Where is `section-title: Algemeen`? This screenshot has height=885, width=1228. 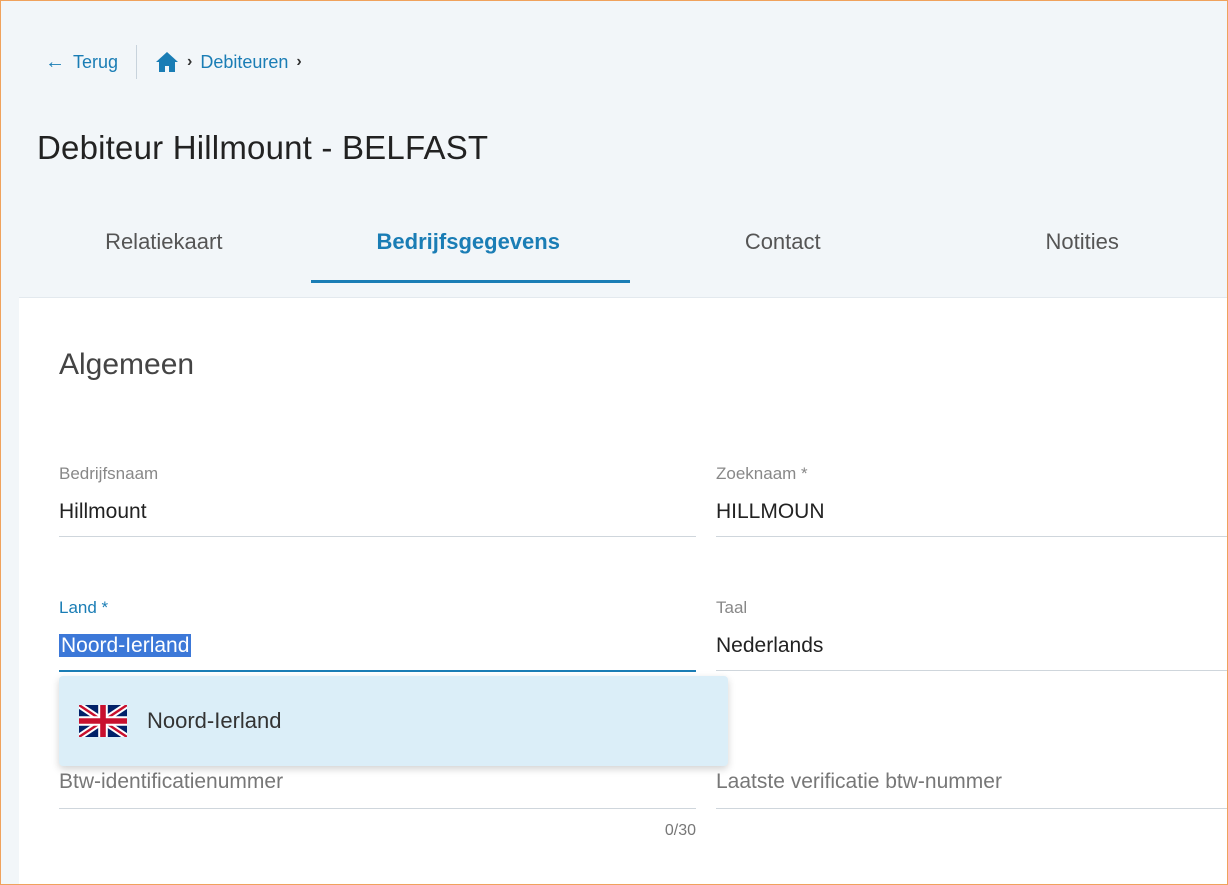 section-title: Algemeen is located at coordinates (127, 364).